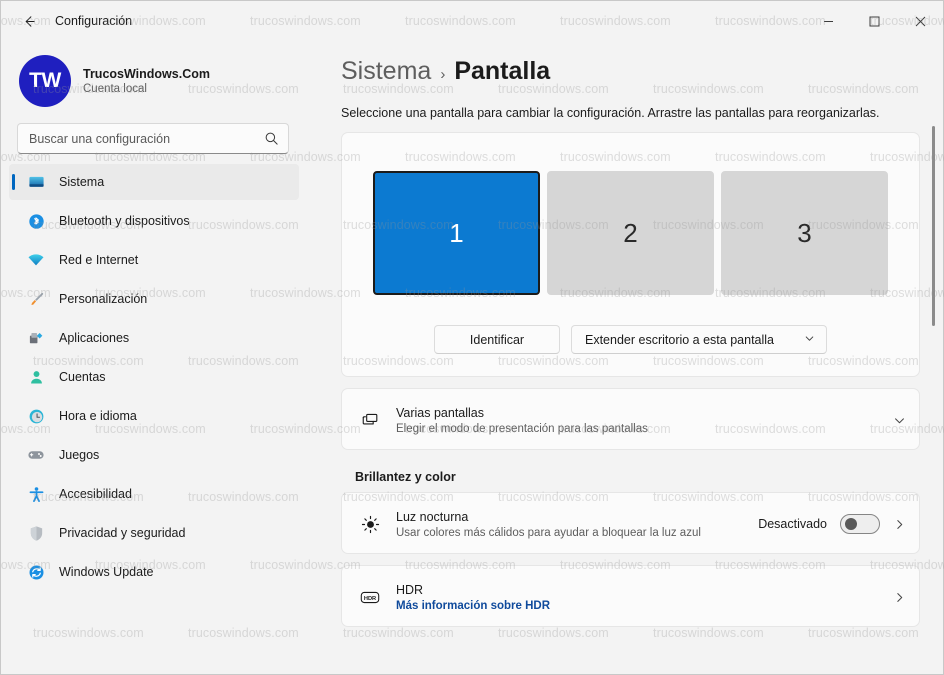  Describe the element at coordinates (36, 533) in the screenshot. I see `shield-icon` at that location.